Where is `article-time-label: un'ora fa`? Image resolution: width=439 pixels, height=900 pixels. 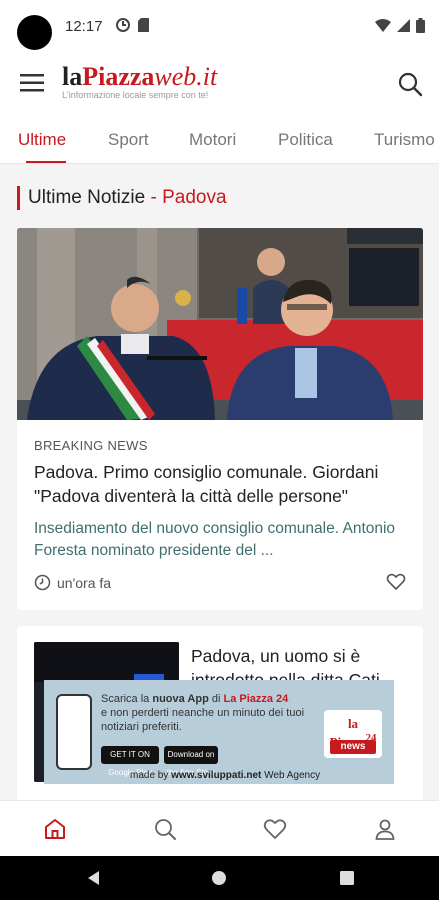
article-time-label: un'ora fa is located at coordinates (84, 582).